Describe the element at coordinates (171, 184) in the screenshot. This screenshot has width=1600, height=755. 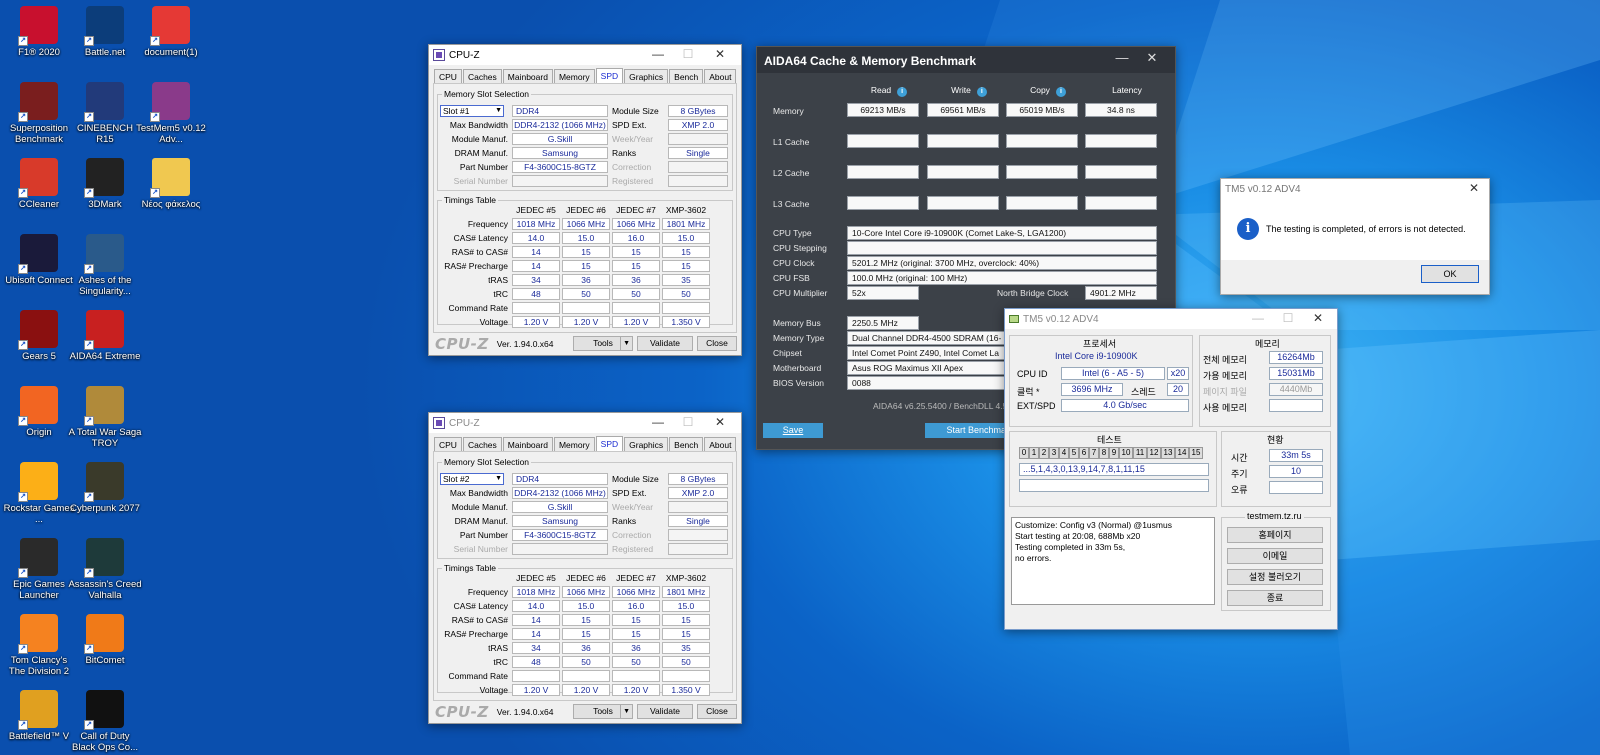
I see `desktop-icon: ↗ Νέος φάκελος` at that location.